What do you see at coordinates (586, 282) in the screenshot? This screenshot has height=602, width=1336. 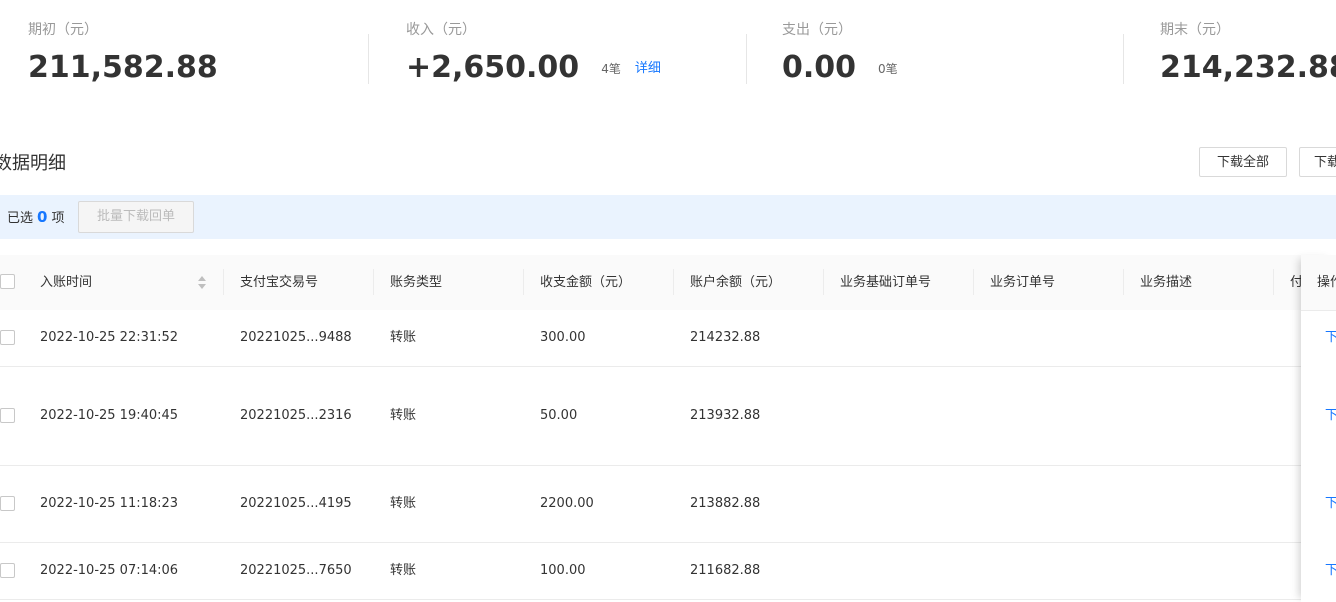 I see `col-amount: 收支金额（元）` at bounding box center [586, 282].